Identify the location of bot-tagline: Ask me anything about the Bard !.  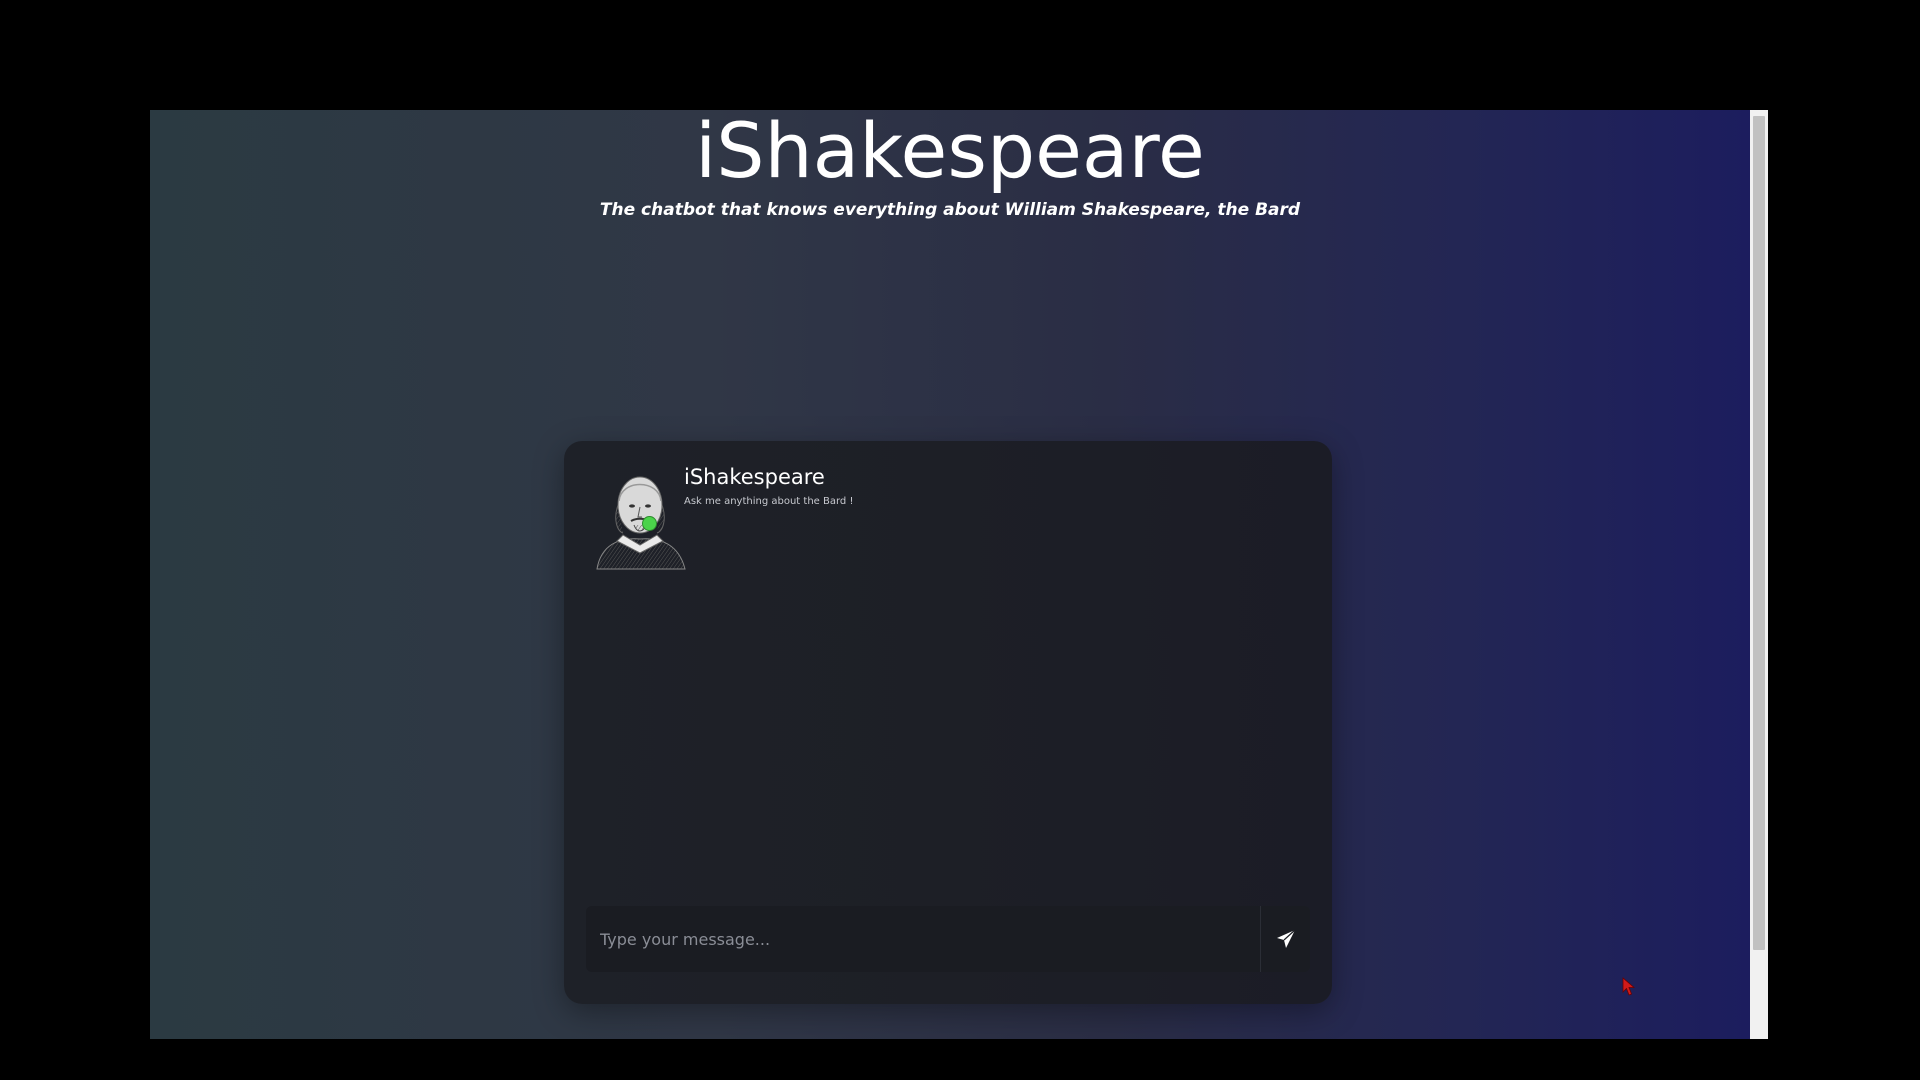
(769, 501).